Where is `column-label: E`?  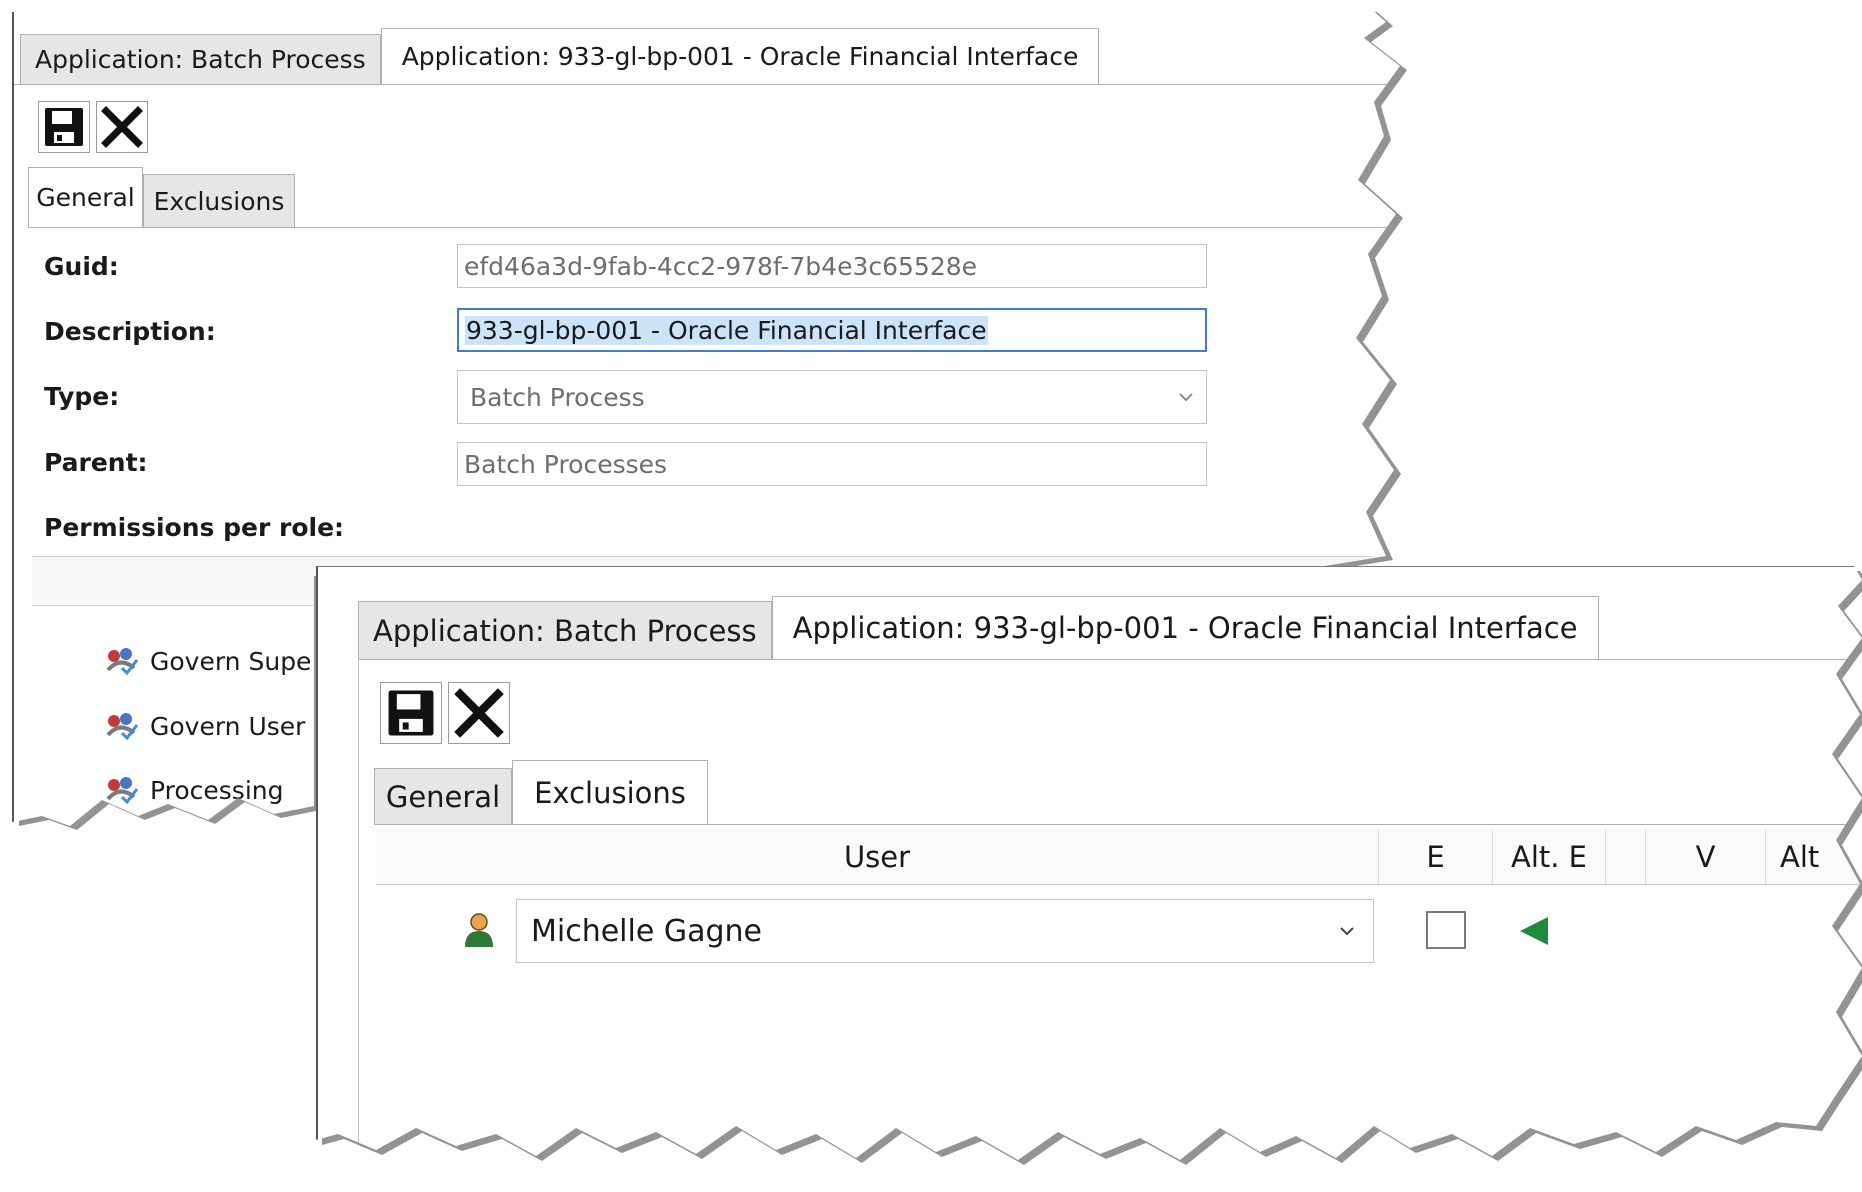 column-label: E is located at coordinates (1435, 856).